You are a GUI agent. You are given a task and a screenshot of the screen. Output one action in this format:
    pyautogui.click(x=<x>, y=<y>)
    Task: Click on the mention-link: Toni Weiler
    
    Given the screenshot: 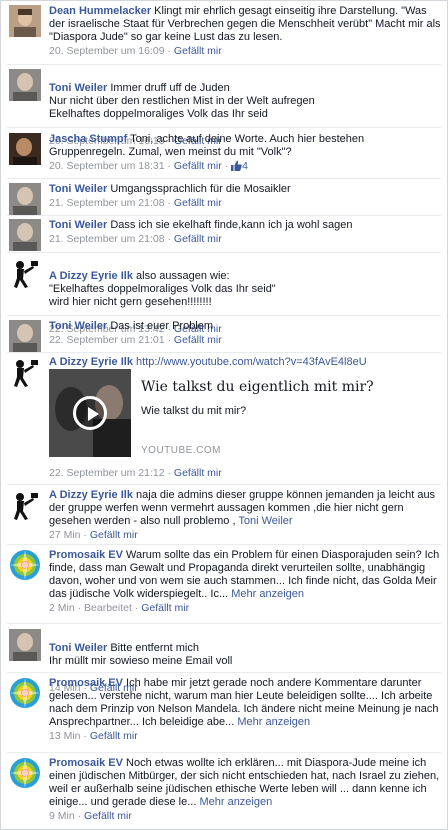 What is the action you would take?
    pyautogui.click(x=265, y=521)
    